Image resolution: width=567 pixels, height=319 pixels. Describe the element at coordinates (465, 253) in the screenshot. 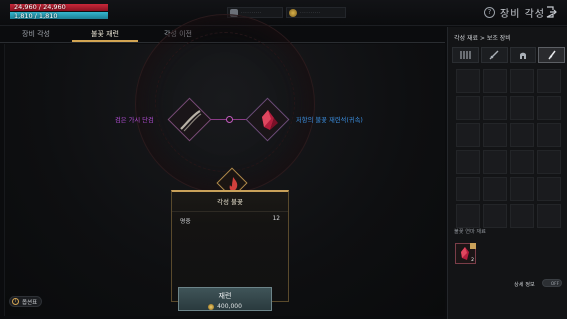

I see `material-slot: 2` at that location.